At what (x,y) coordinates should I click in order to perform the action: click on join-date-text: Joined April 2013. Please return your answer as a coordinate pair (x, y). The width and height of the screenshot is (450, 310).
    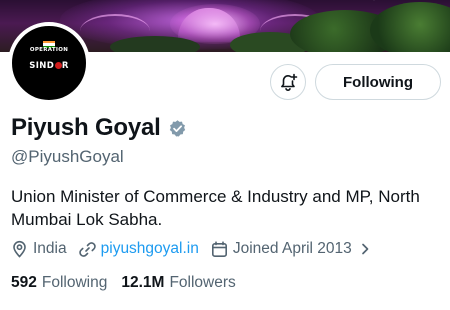
    Looking at the image, I should click on (292, 248).